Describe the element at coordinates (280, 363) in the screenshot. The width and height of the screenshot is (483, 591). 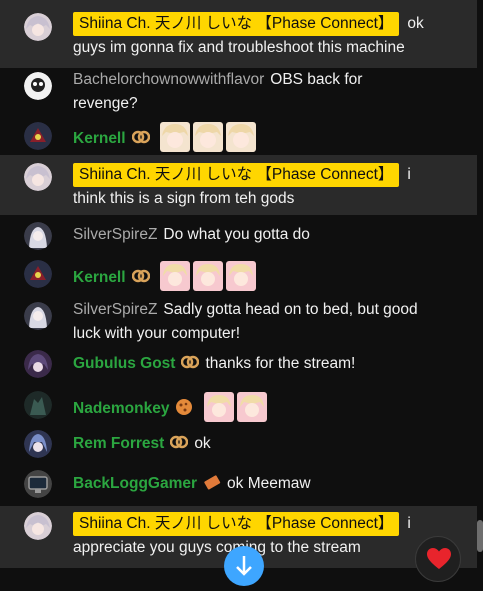
I see `message-text: thanks for the stream!` at that location.